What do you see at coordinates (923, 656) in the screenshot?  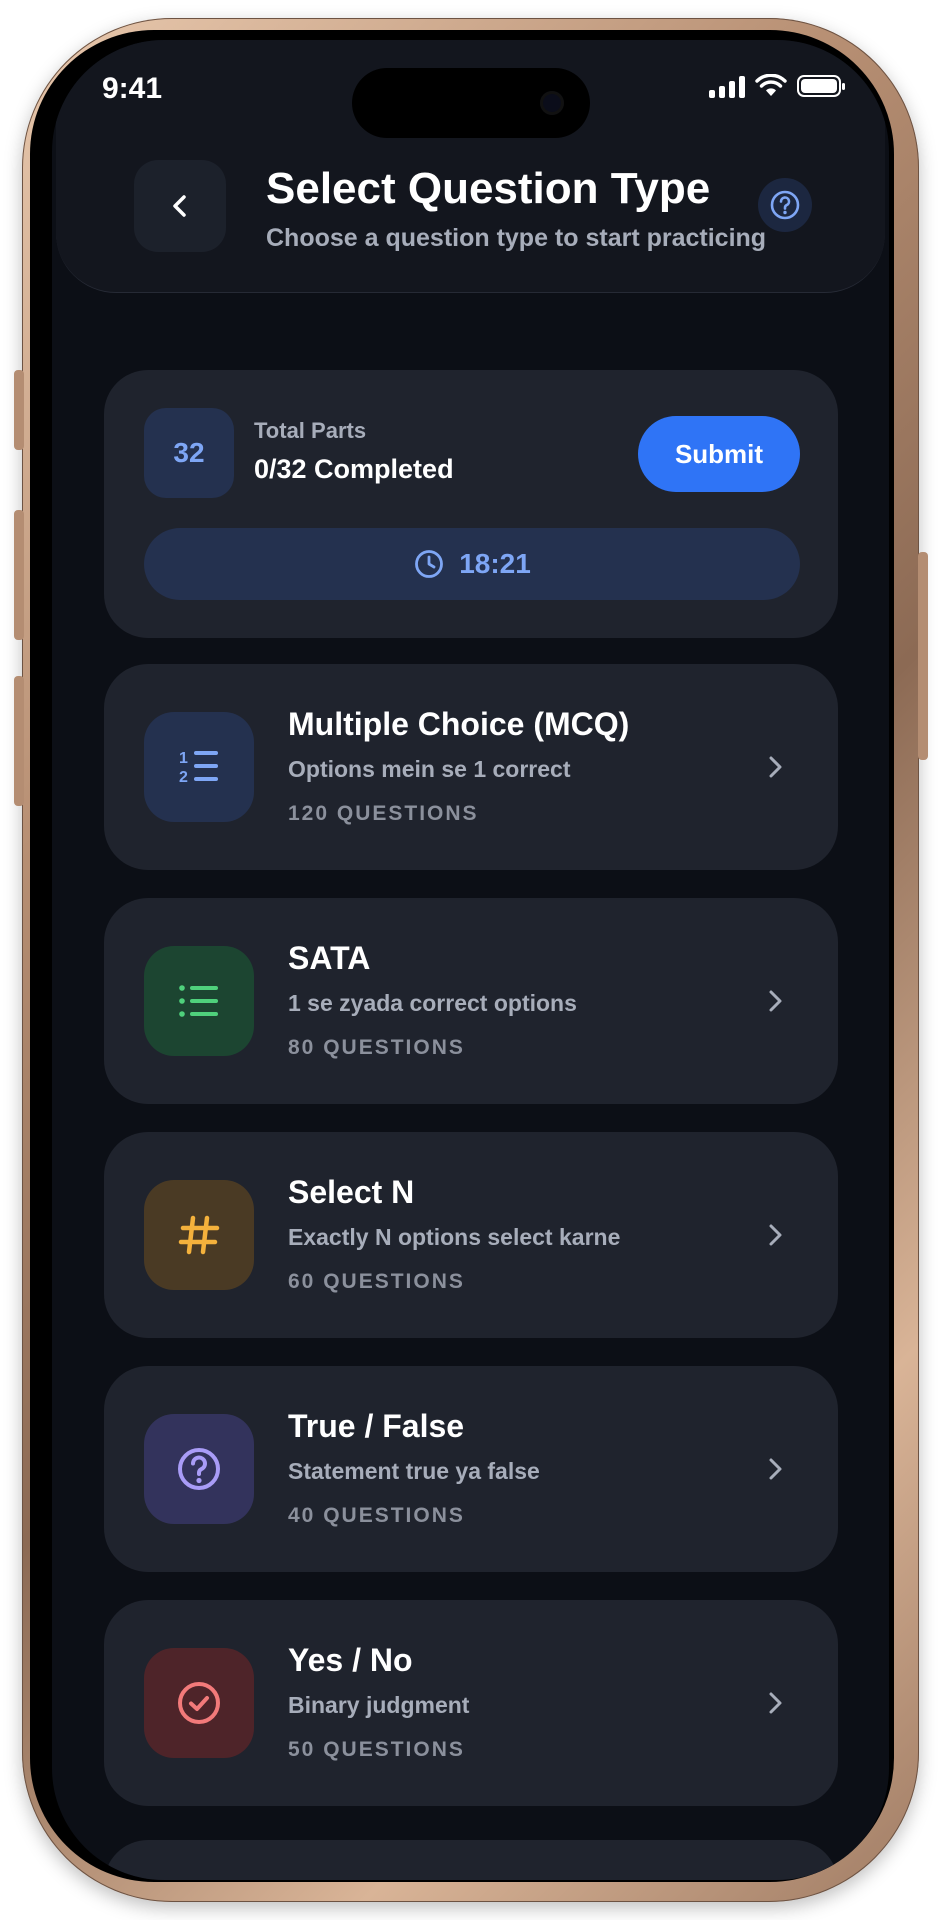 I see `phone-power-button` at bounding box center [923, 656].